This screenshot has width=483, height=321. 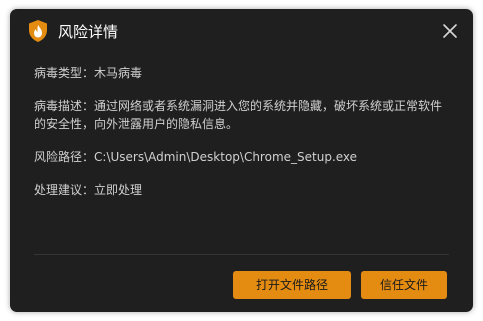 What do you see at coordinates (241, 31) in the screenshot?
I see `title-bar: 风险详情` at bounding box center [241, 31].